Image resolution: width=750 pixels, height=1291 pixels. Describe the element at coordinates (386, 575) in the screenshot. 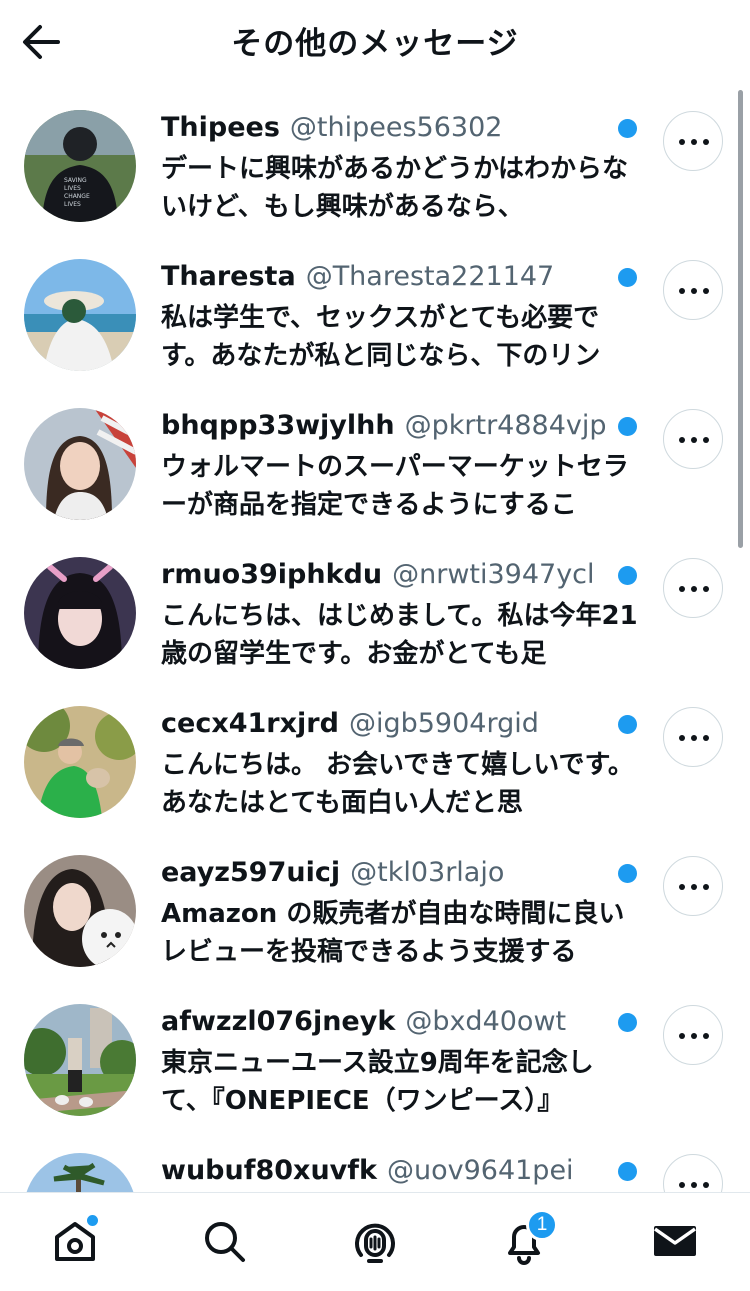

I see `conversation-title: rmuo39iphkdu @nrwti3947ycl` at that location.